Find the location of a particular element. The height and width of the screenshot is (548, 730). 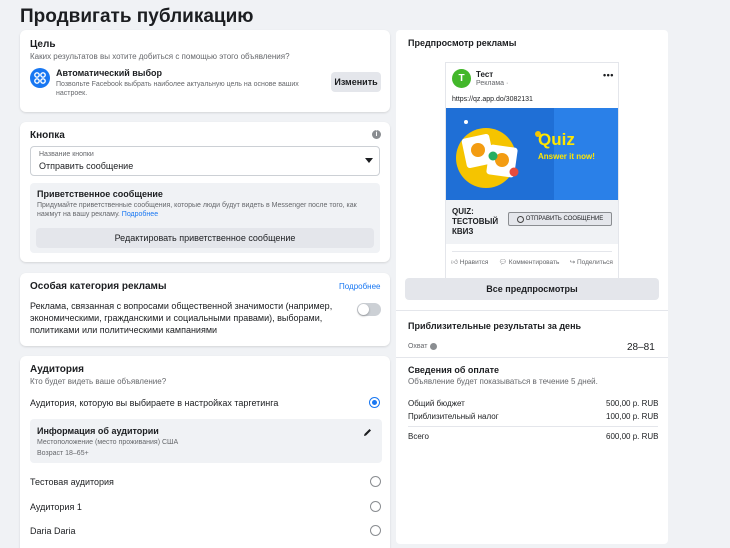

ad-like-label: Нравится is located at coordinates (474, 262).